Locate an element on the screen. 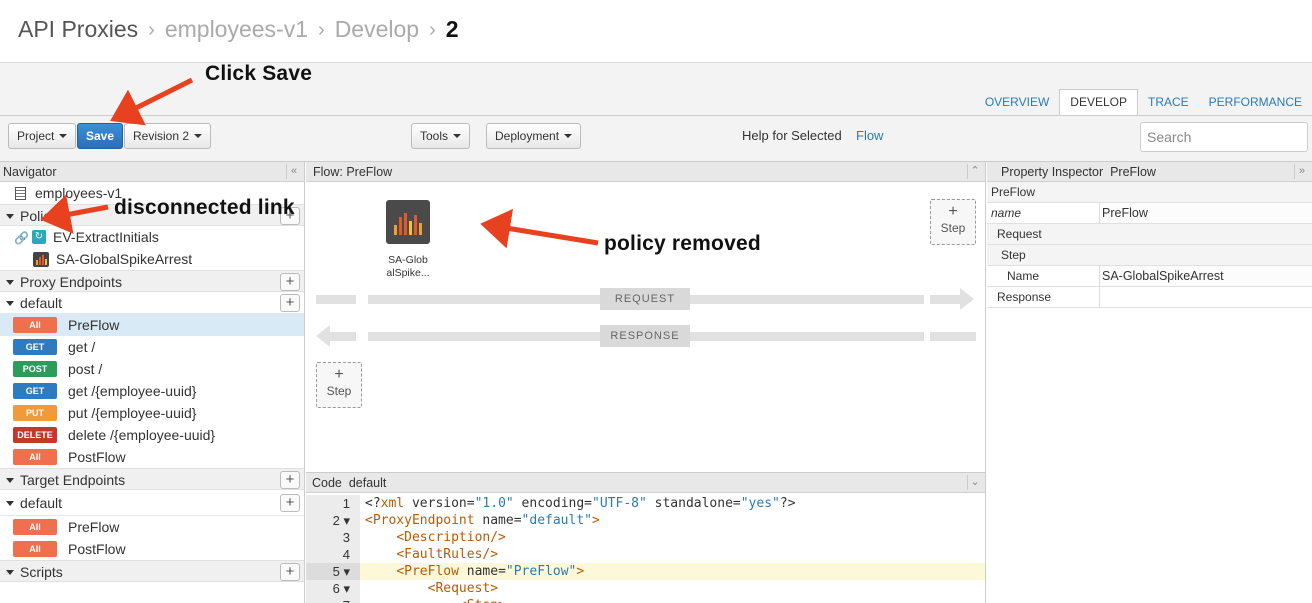 This screenshot has width=1312, height=603. navigator-header: Navigator « is located at coordinates (152, 172).